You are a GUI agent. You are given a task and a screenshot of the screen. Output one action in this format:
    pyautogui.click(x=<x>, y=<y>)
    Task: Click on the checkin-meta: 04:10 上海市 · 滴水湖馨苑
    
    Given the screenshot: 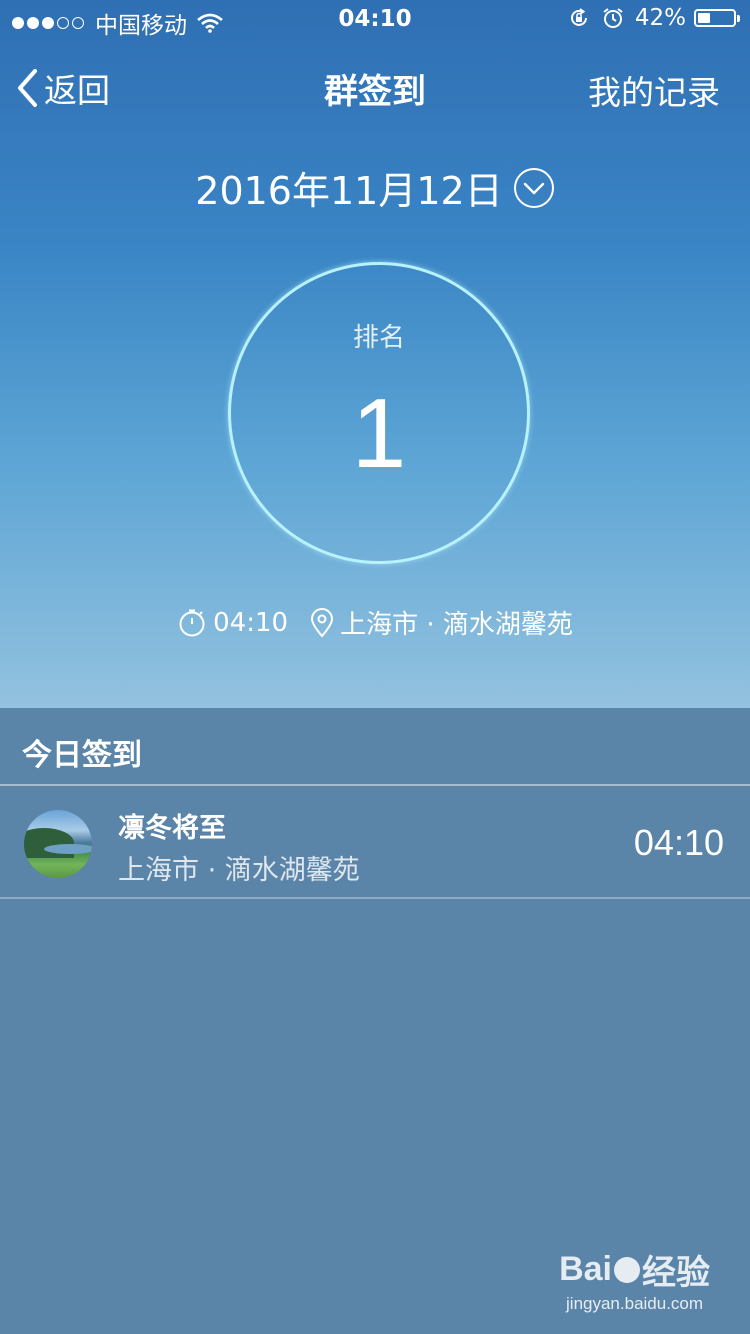 What is the action you would take?
    pyautogui.click(x=375, y=622)
    